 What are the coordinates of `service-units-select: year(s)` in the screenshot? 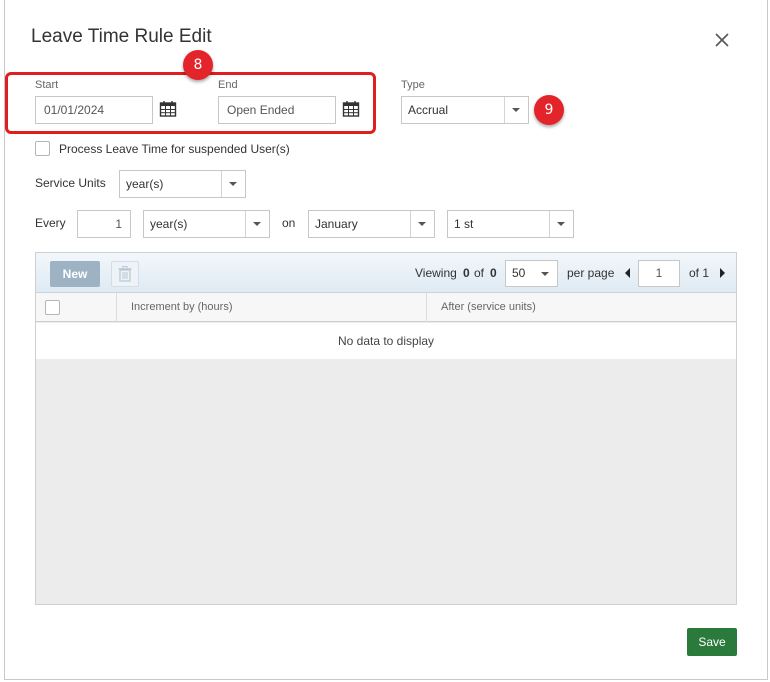 It's located at (182, 184).